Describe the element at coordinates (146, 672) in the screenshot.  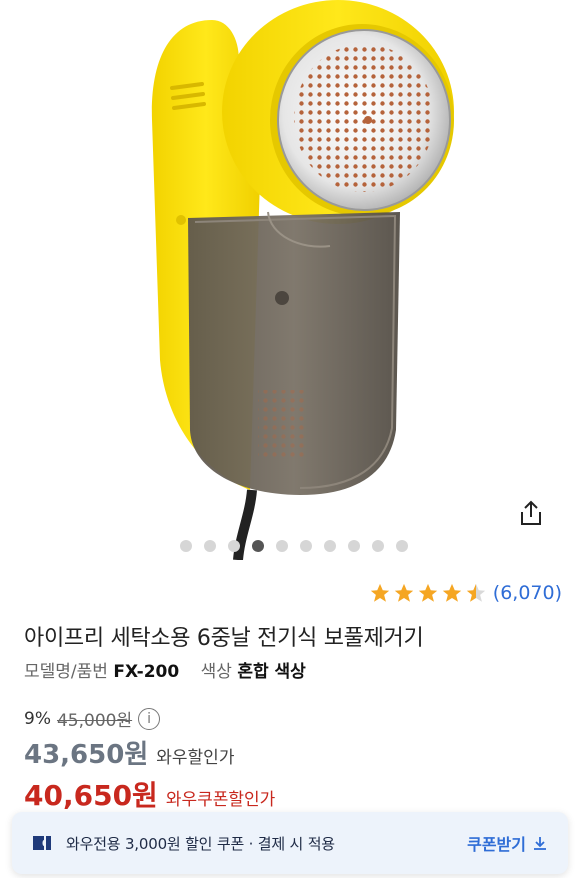
I see `model-value: FX-200` at that location.